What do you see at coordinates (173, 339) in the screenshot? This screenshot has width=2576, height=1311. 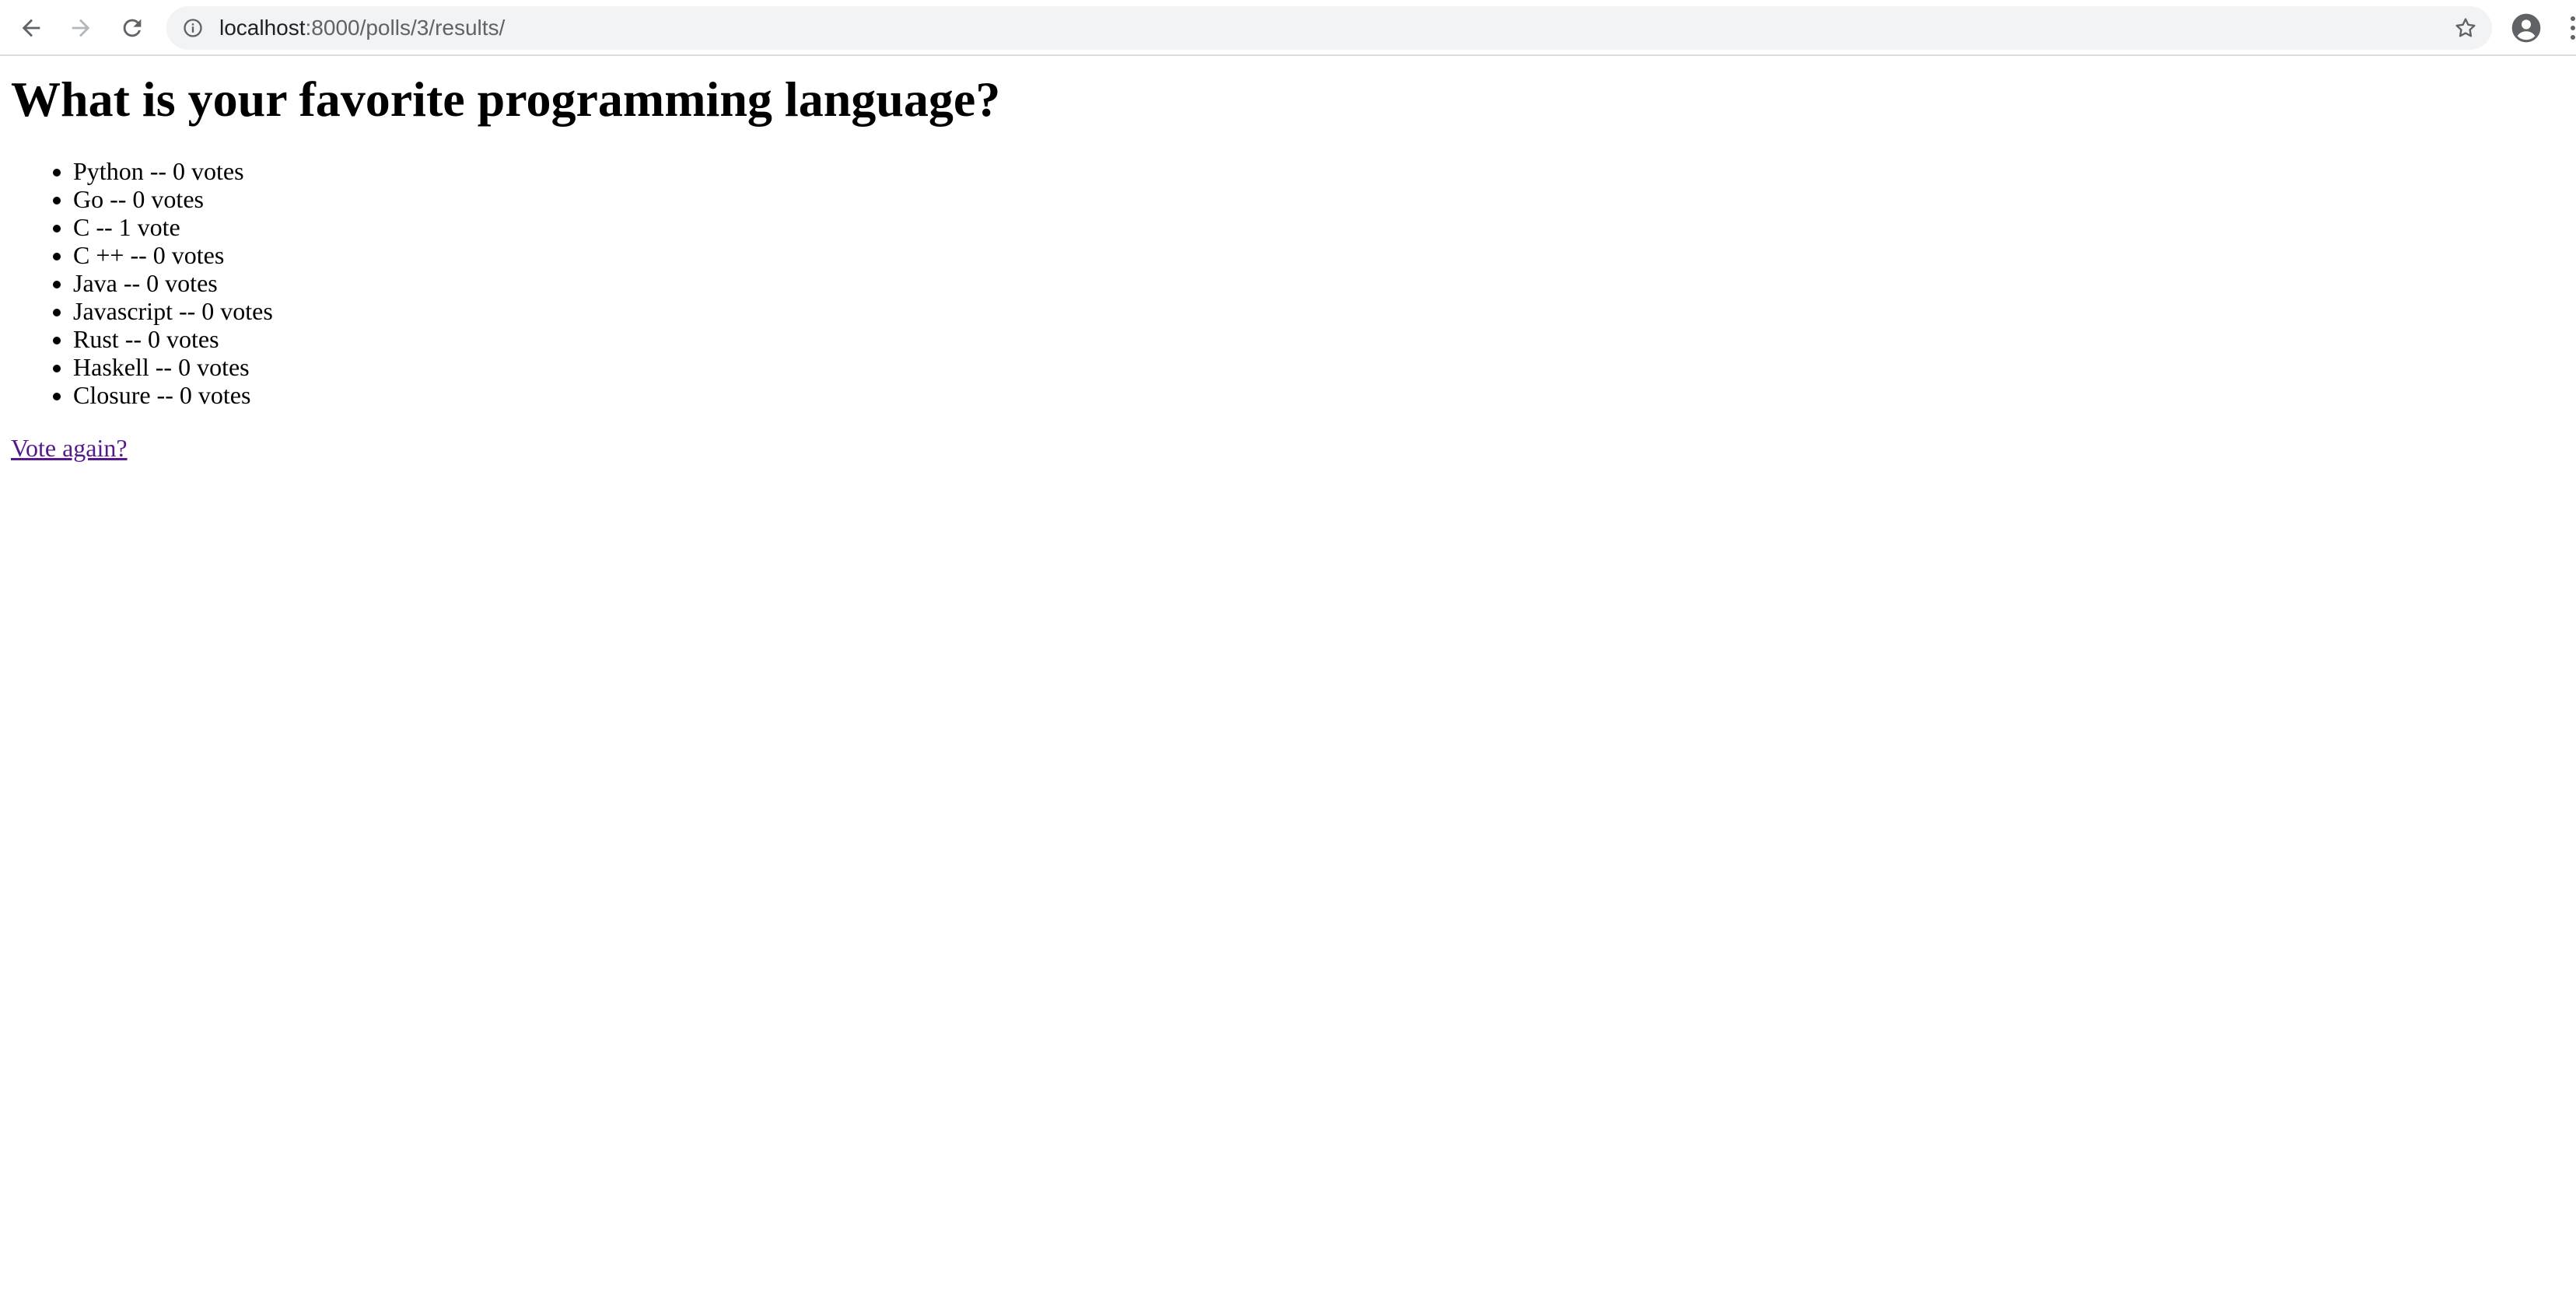 I see `result-item: Rust -- 0 votes` at bounding box center [173, 339].